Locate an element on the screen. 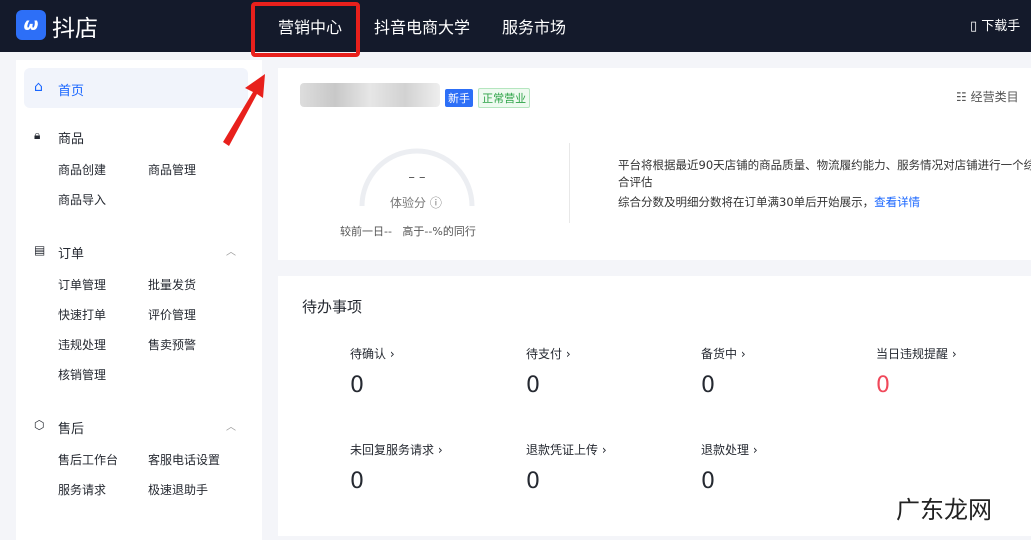  sidebar-item: 商品导入 is located at coordinates (82, 199).